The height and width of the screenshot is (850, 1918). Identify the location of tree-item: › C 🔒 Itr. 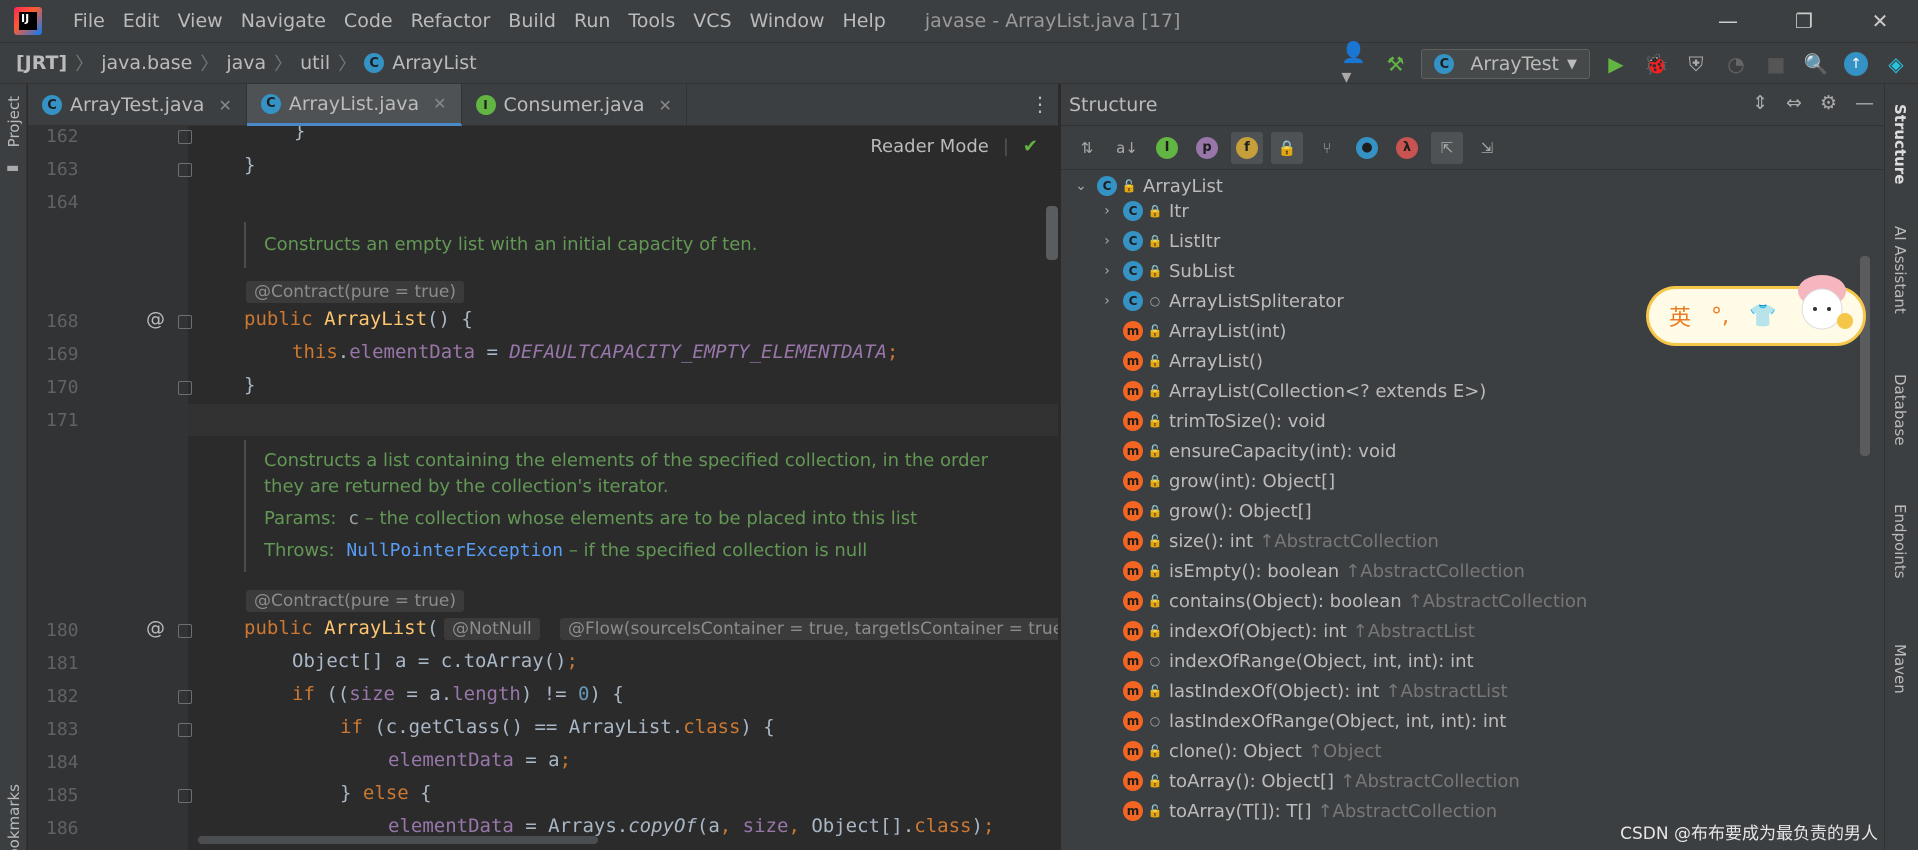
(1143, 211).